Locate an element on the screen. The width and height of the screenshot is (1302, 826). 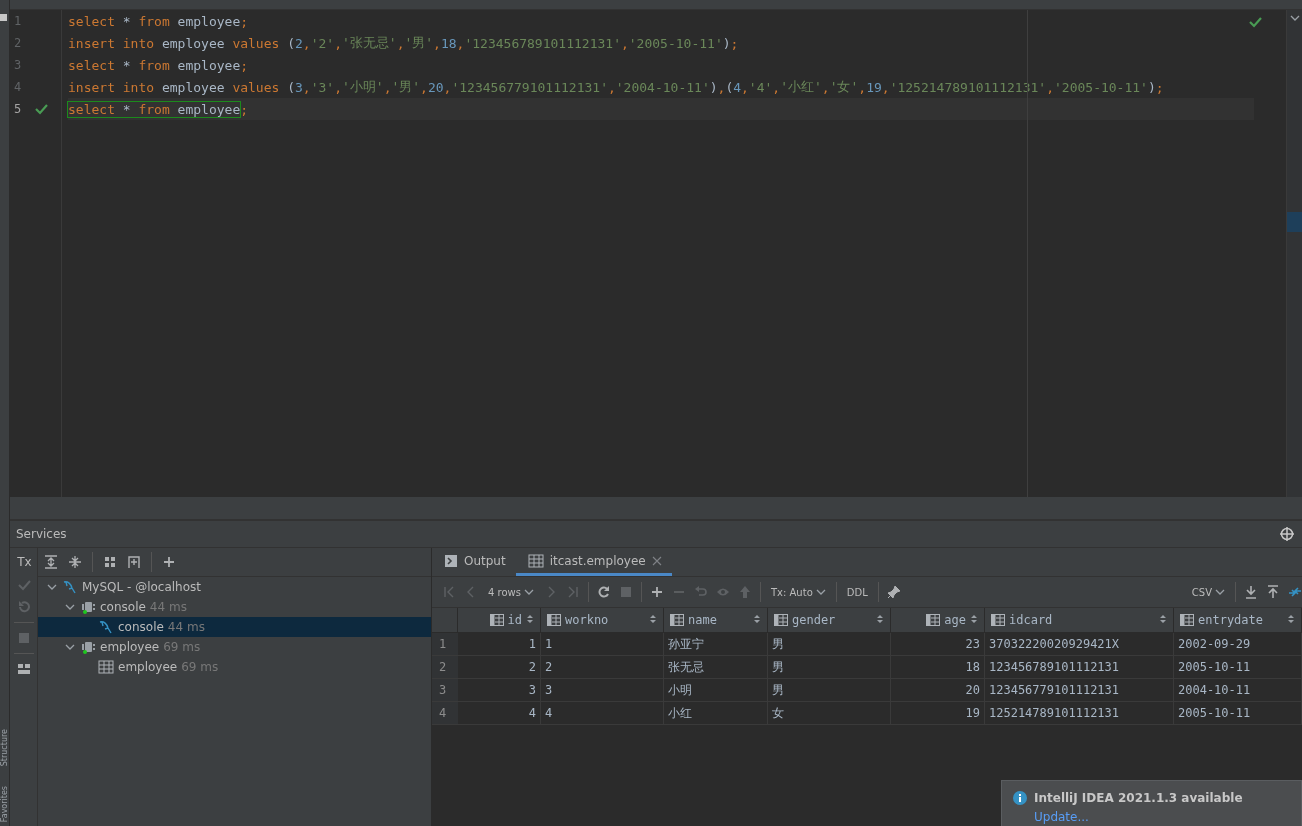
dolphin-icon is located at coordinates (106, 627).